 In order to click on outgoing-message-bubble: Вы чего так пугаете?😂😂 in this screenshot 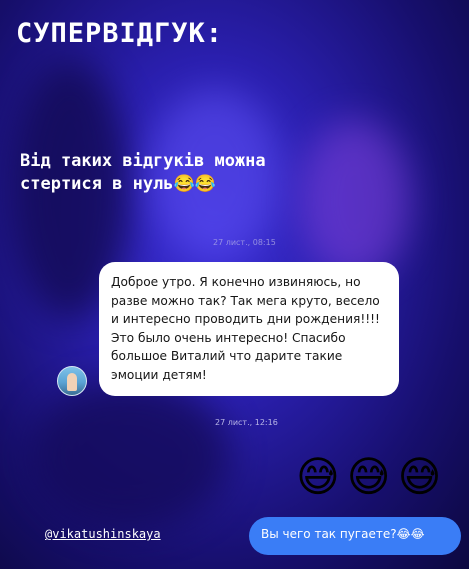, I will do `click(355, 536)`.